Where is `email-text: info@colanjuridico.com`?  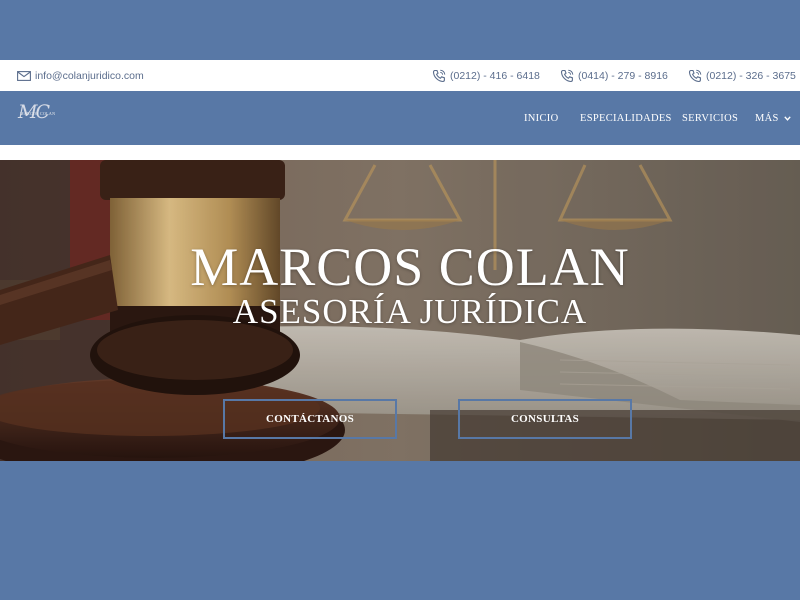
email-text: info@colanjuridico.com is located at coordinates (89, 75).